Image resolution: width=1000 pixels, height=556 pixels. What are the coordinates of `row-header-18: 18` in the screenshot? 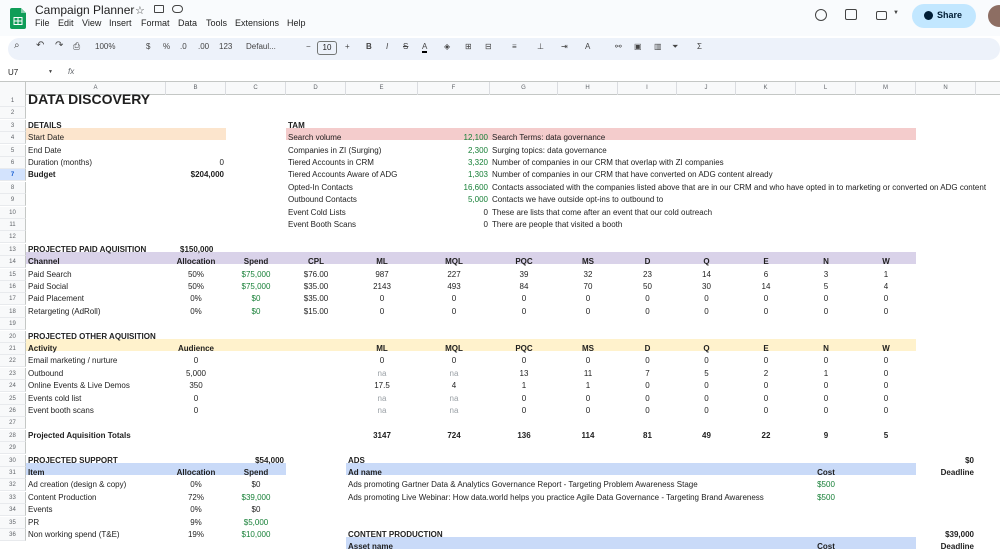 It's located at (13, 311).